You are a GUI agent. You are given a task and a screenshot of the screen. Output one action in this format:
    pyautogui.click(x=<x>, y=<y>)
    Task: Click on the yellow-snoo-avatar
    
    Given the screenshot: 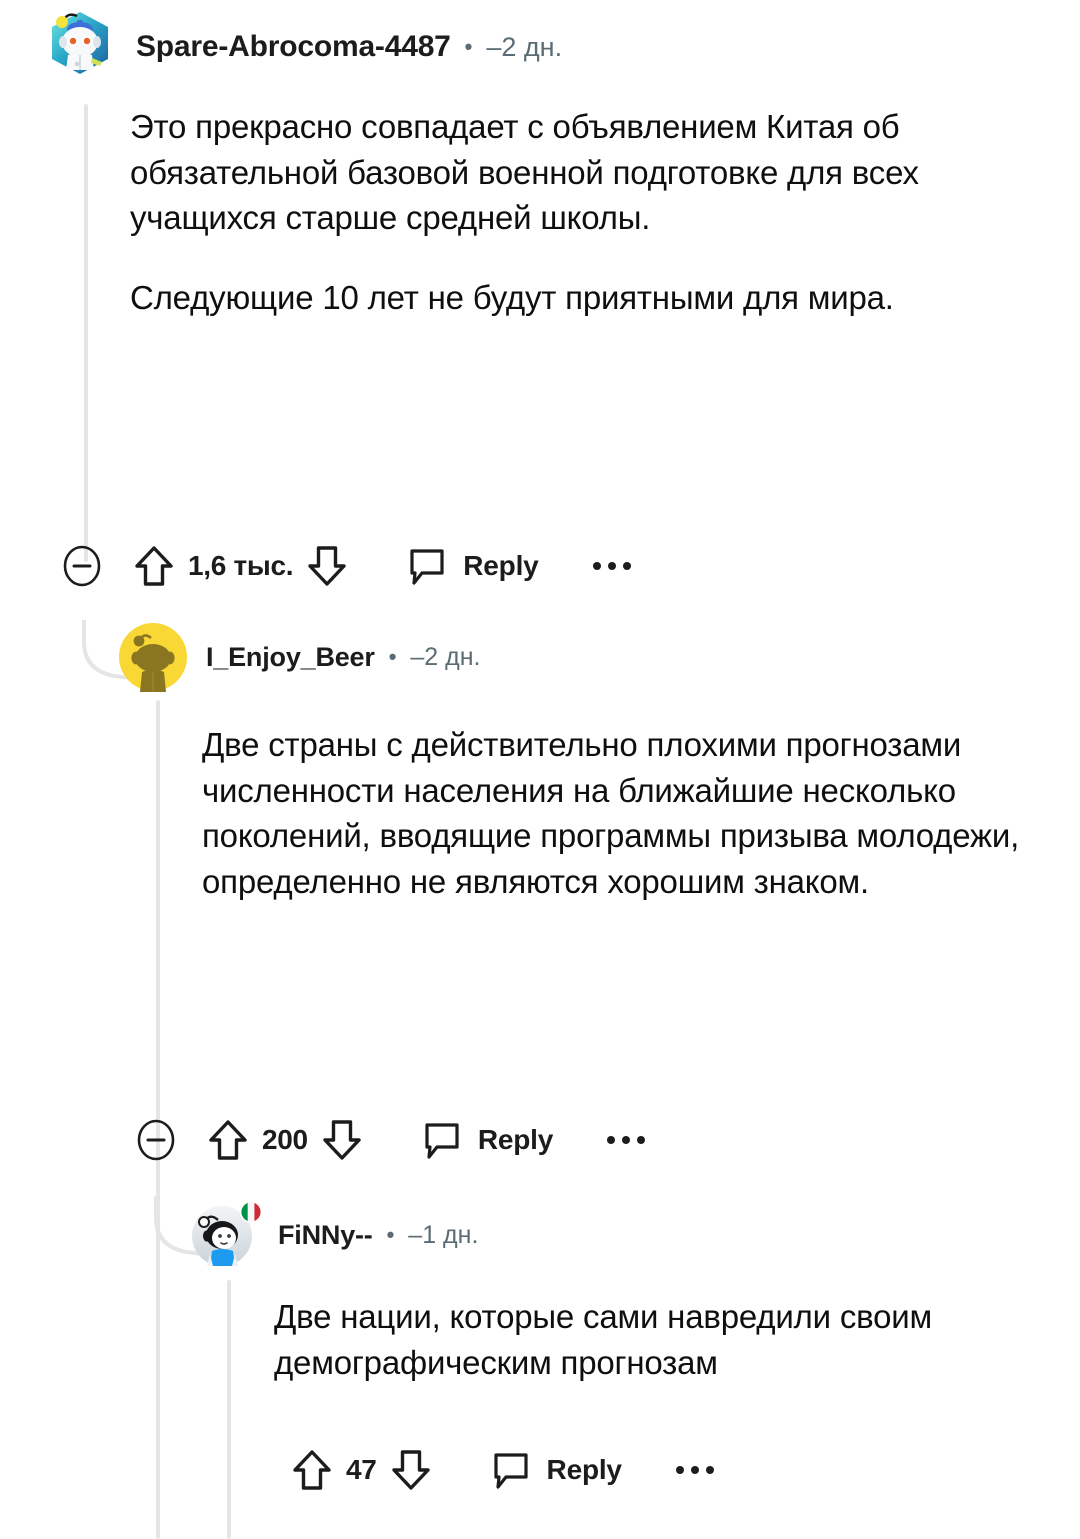 What is the action you would take?
    pyautogui.click(x=153, y=657)
    